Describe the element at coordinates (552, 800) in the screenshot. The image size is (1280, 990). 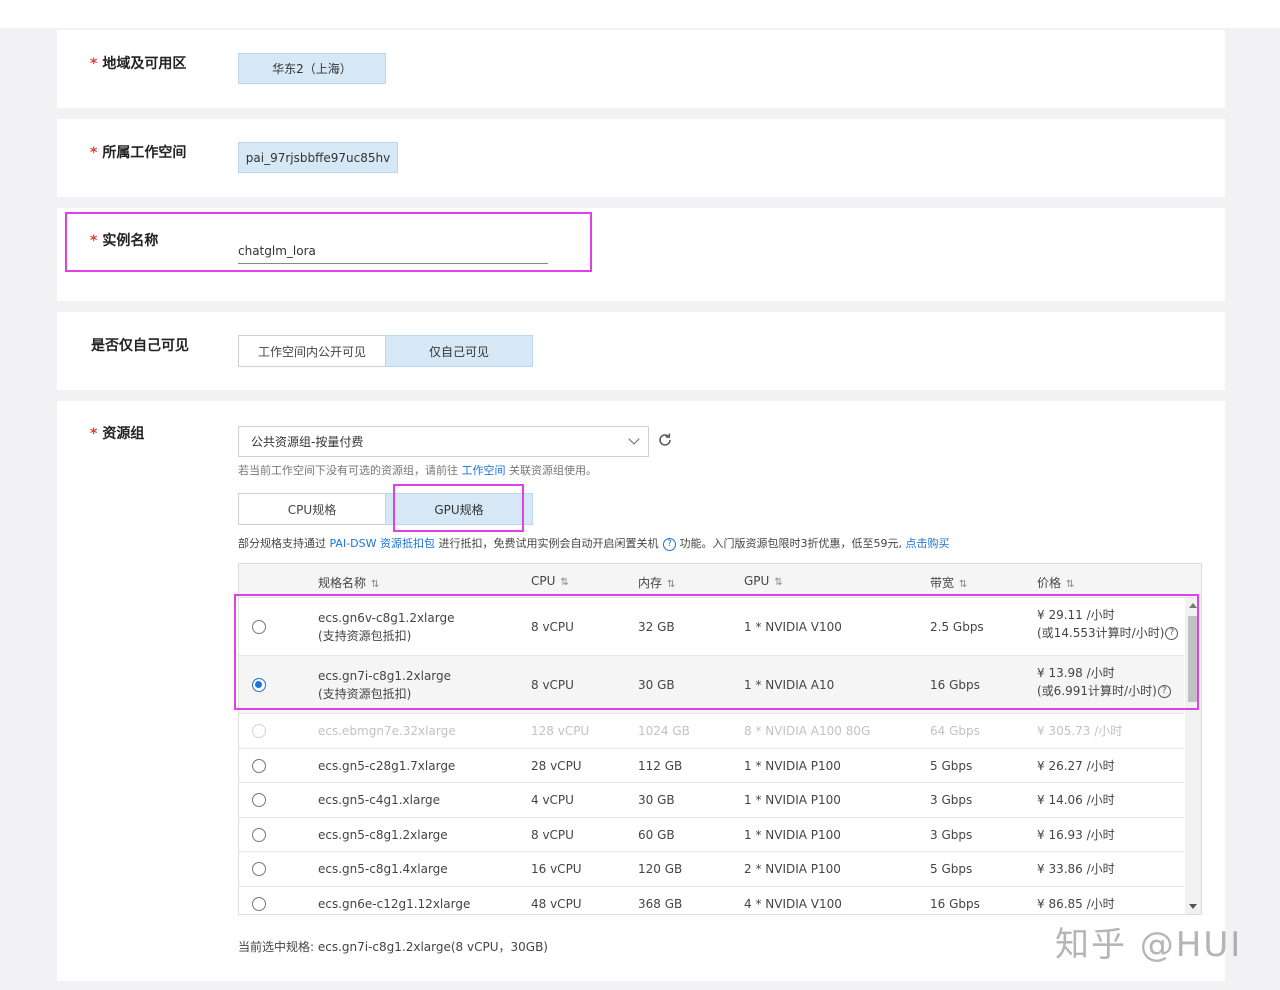
I see `spec-cpu: 4 vCPU` at that location.